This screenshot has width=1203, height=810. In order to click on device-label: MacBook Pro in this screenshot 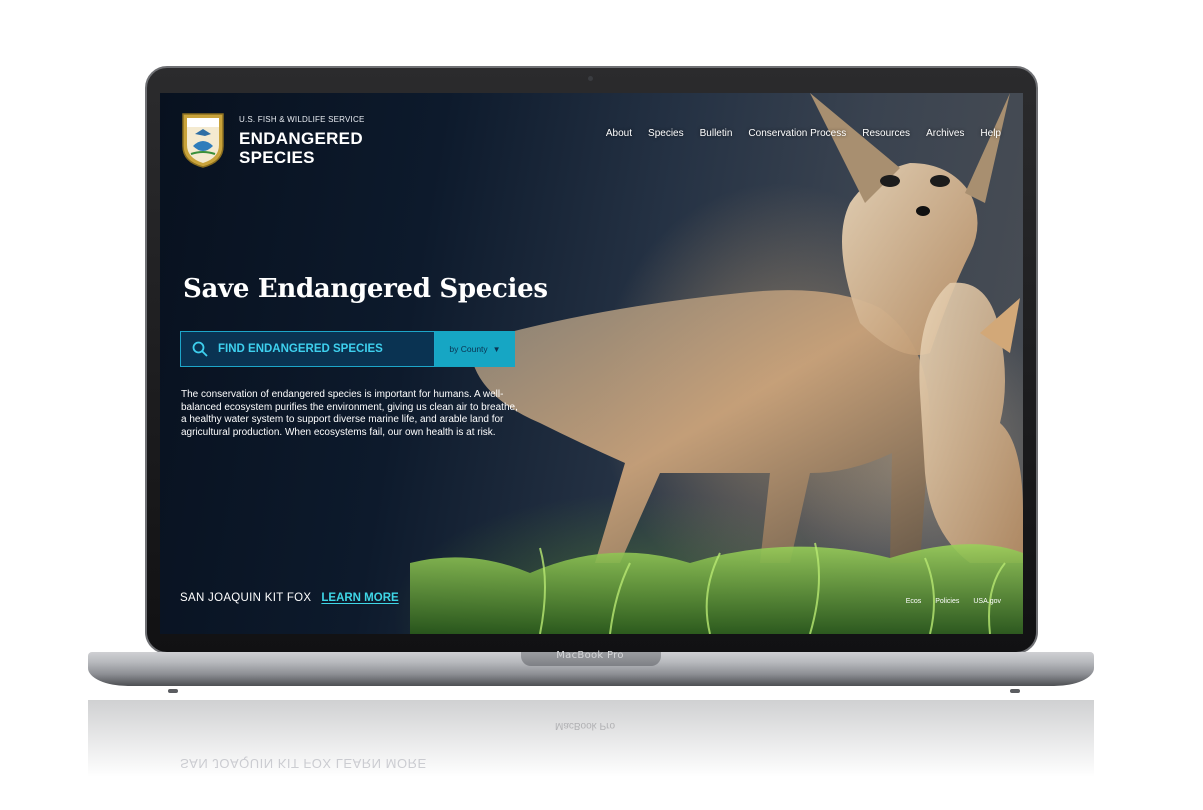, I will do `click(590, 655)`.